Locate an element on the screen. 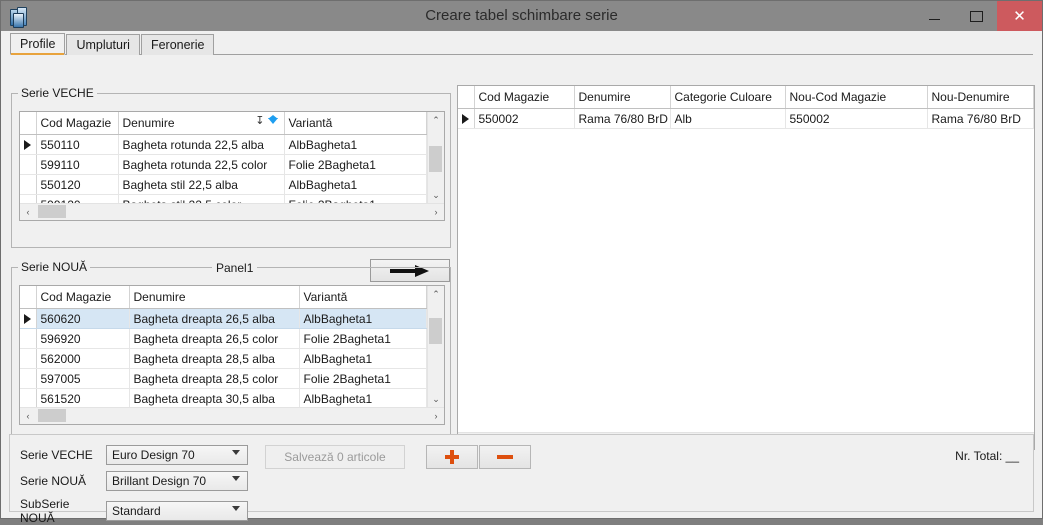 This screenshot has width=1043, height=525. app-icon is located at coordinates (18, 17).